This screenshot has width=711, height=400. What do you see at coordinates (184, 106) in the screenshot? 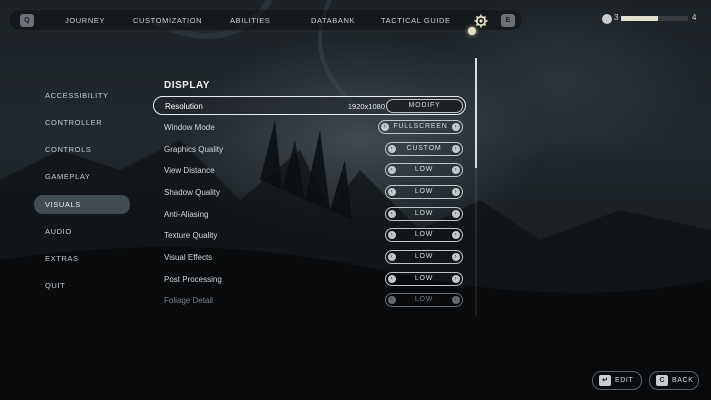
I see `setting-label: Resolution` at bounding box center [184, 106].